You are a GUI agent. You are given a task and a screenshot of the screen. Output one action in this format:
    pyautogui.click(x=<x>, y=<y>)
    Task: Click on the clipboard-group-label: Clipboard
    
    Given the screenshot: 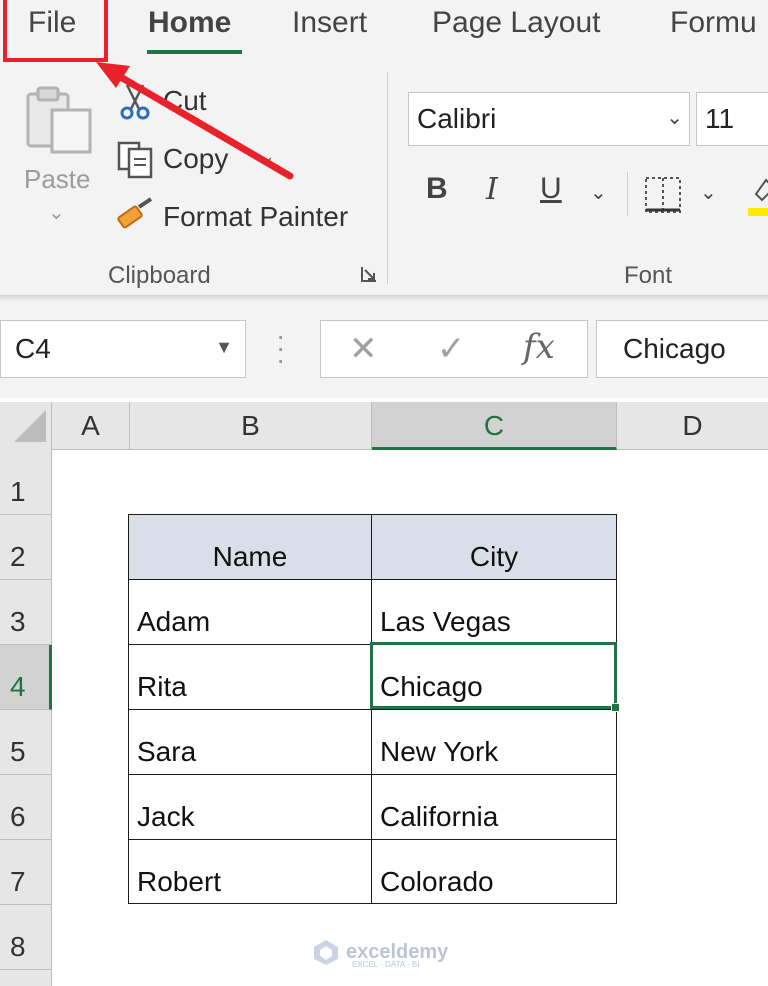 What is the action you would take?
    pyautogui.click(x=159, y=275)
    